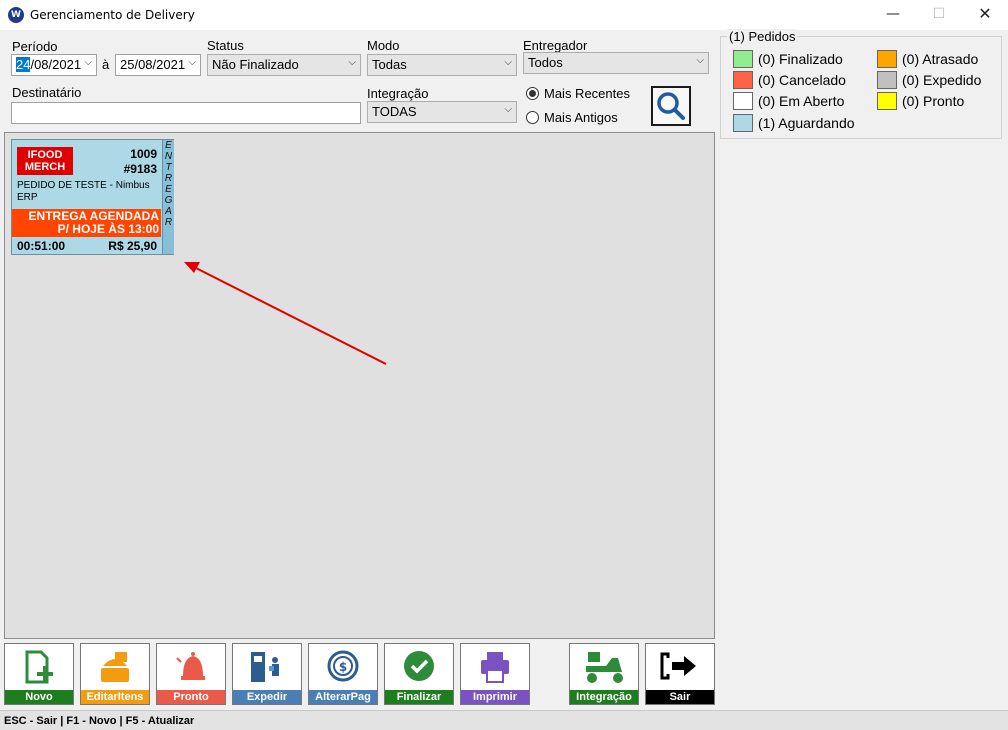 Image resolution: width=1008 pixels, height=730 pixels. What do you see at coordinates (604, 667) in the screenshot?
I see `delivery-scooter-icon` at bounding box center [604, 667].